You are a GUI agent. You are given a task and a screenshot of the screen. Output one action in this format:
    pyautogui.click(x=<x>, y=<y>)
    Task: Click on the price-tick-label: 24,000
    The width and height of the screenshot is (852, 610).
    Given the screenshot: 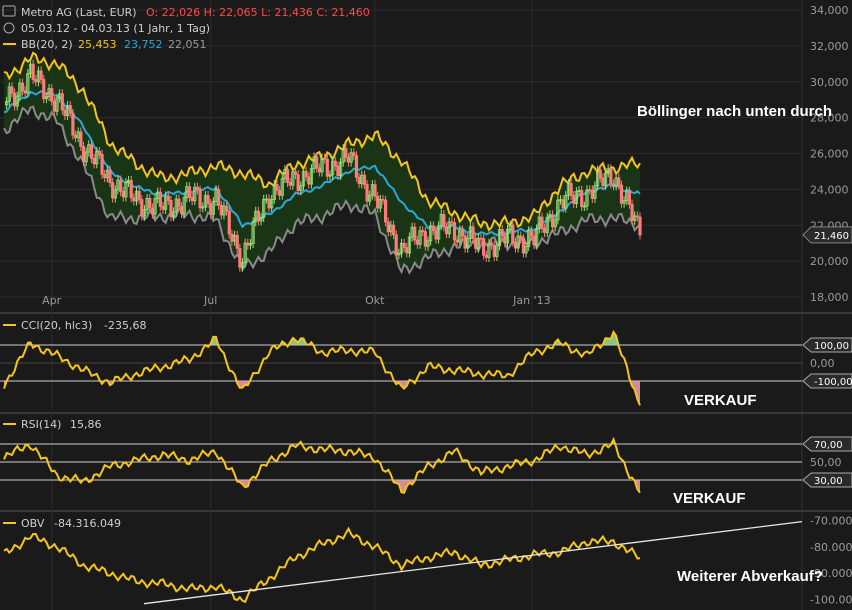 What is the action you would take?
    pyautogui.click(x=829, y=189)
    